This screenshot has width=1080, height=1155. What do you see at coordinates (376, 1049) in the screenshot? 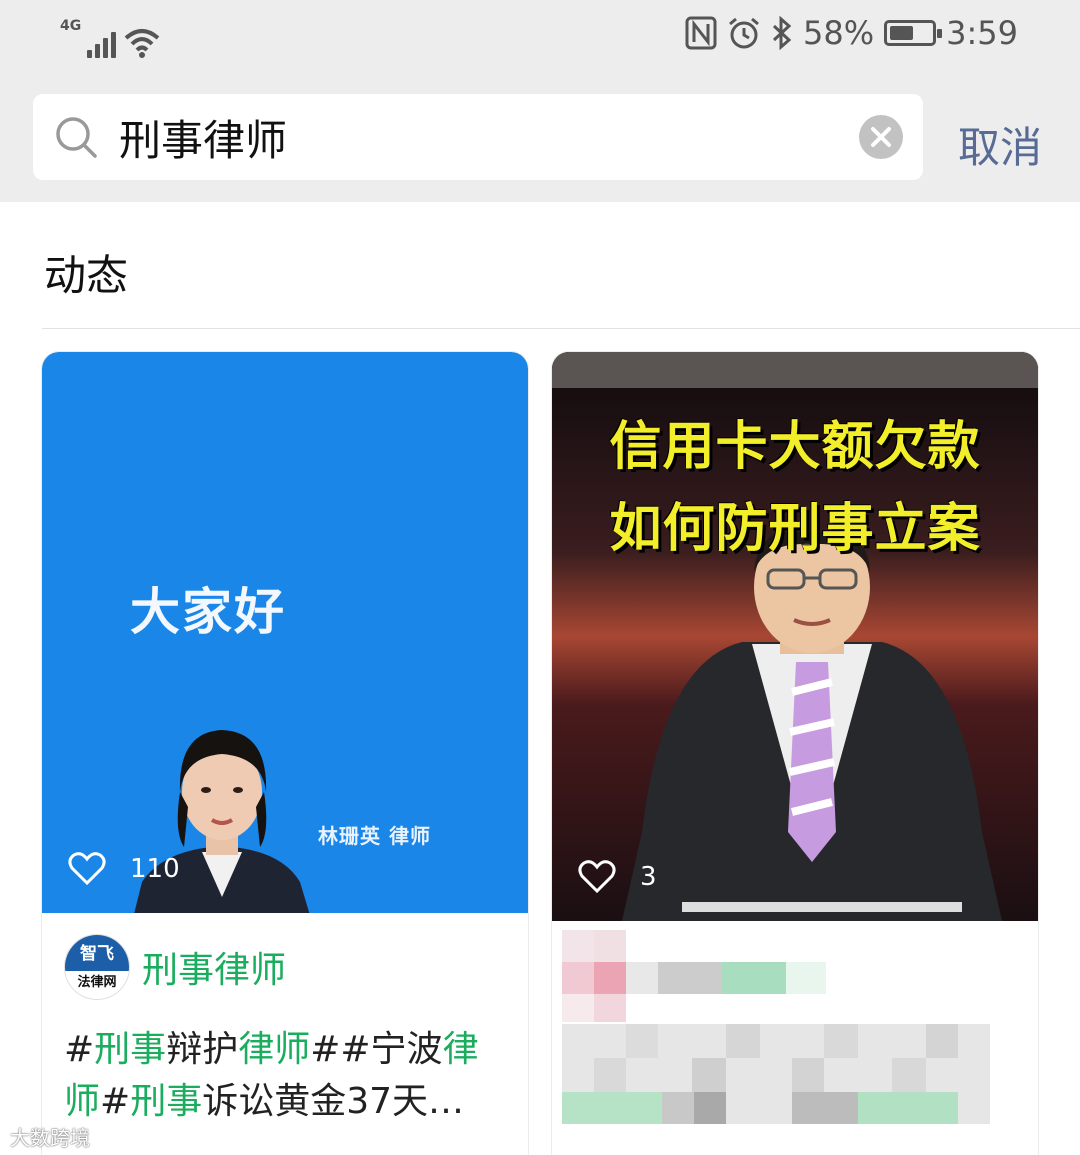
I see `desc-text: ##宁波` at bounding box center [376, 1049].